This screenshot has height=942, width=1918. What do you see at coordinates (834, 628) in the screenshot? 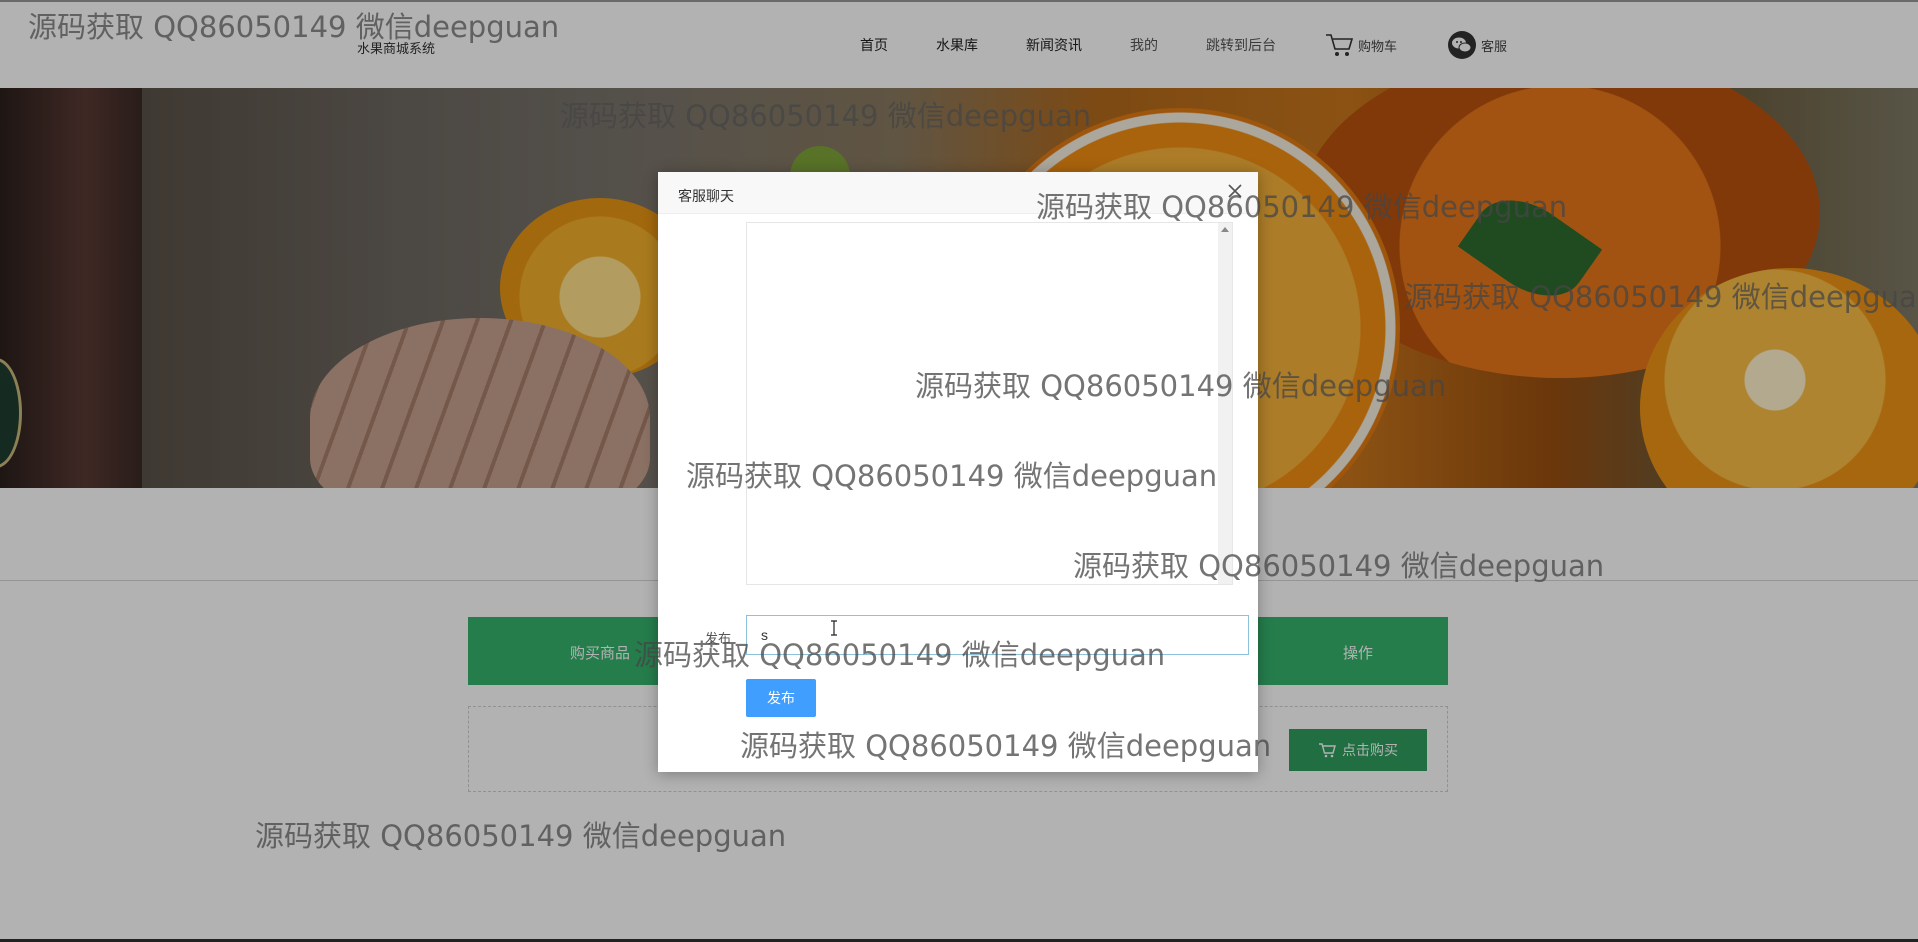
I see `text-cursor-icon` at bounding box center [834, 628].